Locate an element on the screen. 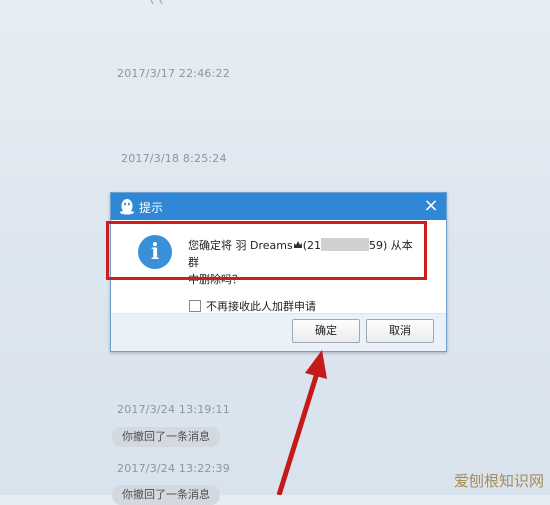 This screenshot has width=550, height=505. watermark: 爱刨根知识网 is located at coordinates (498, 481).